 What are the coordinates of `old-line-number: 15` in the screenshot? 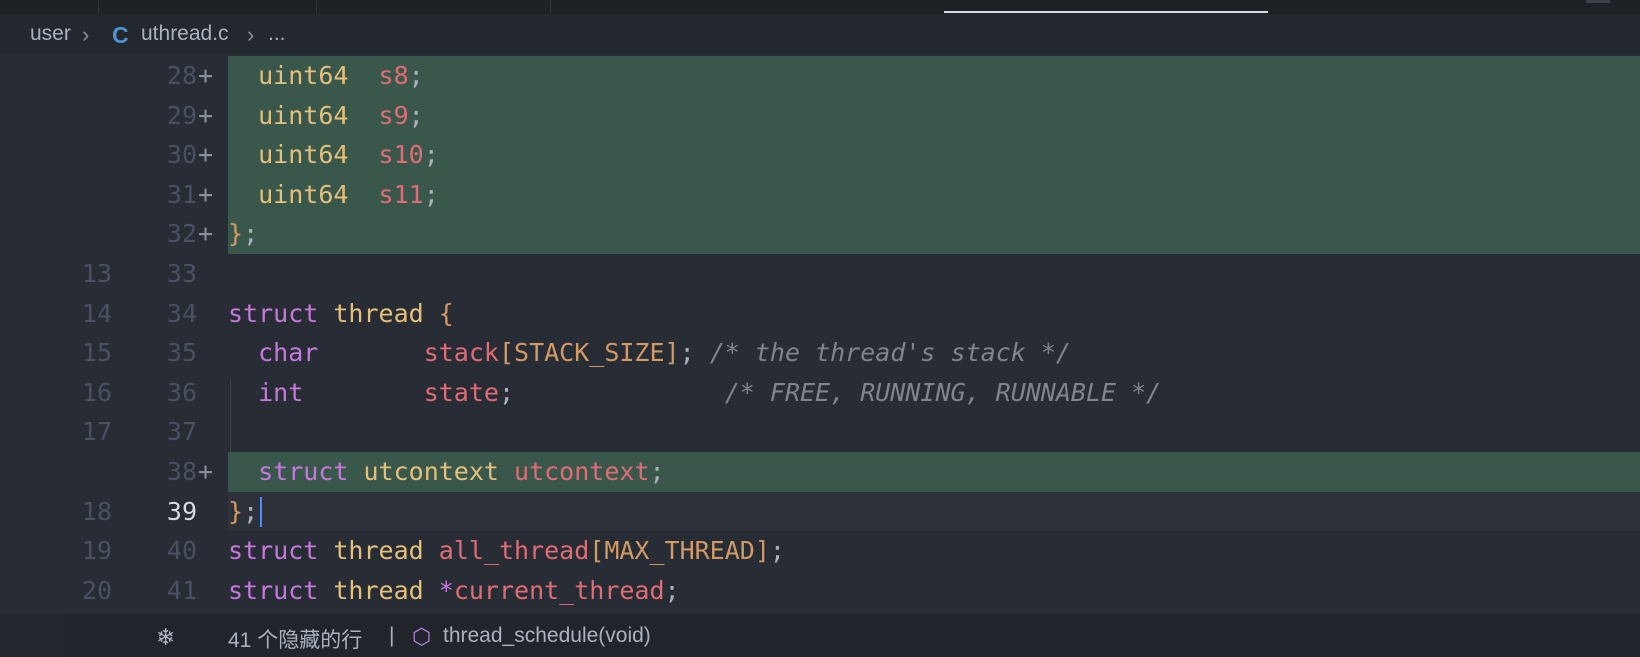 It's located at (96, 353).